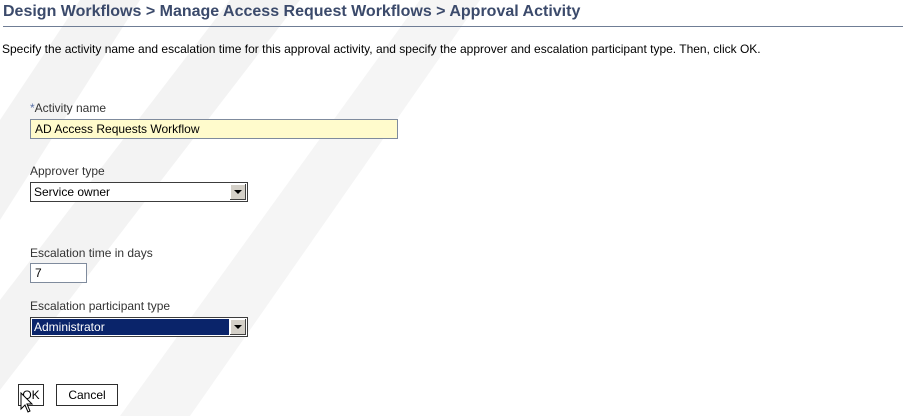 This screenshot has height=416, width=906. What do you see at coordinates (31, 395) in the screenshot?
I see `ok-button: OK` at bounding box center [31, 395].